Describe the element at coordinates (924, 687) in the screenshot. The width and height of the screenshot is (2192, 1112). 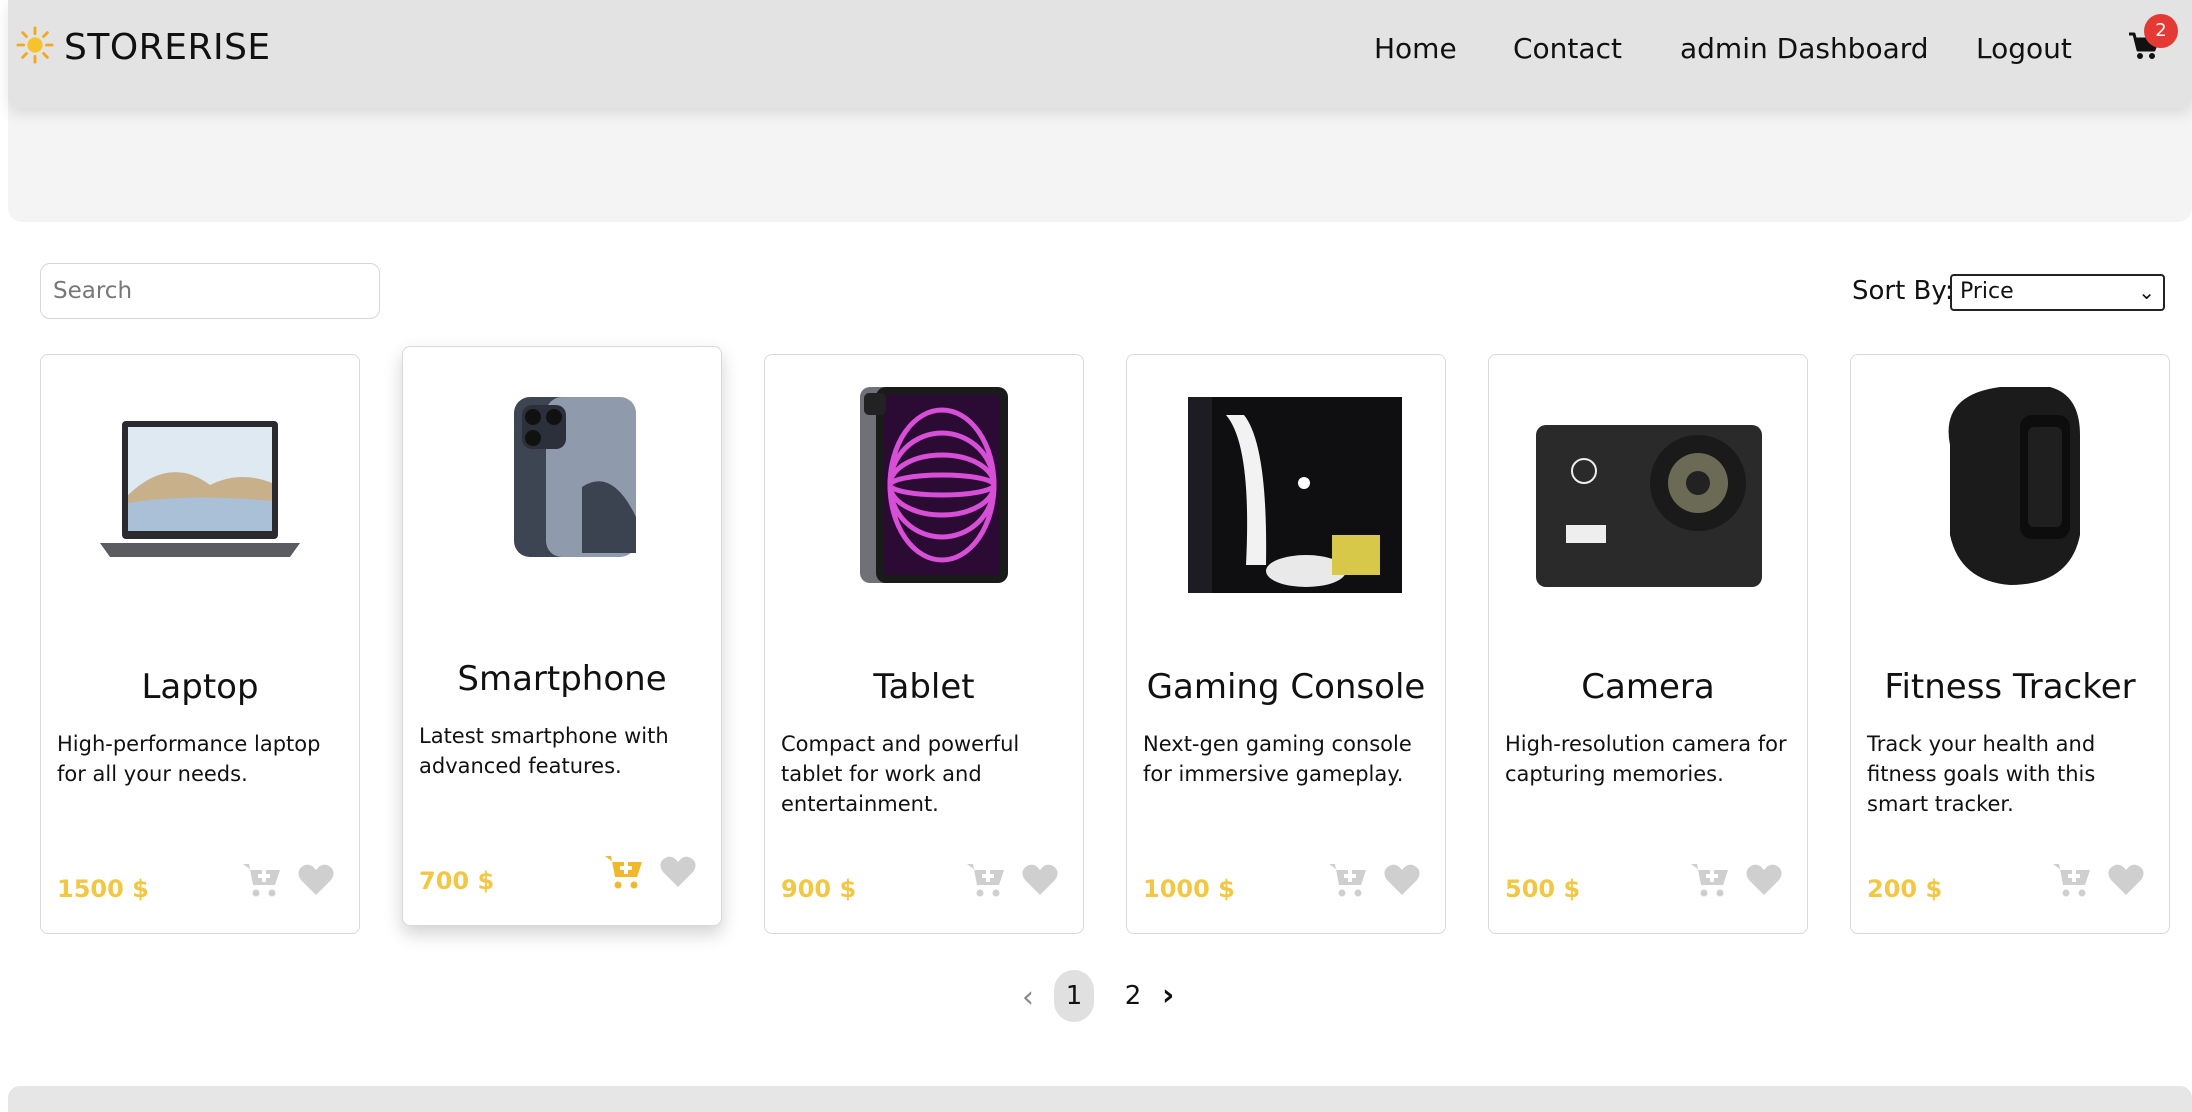
I see `product-title: Tablet` at that location.